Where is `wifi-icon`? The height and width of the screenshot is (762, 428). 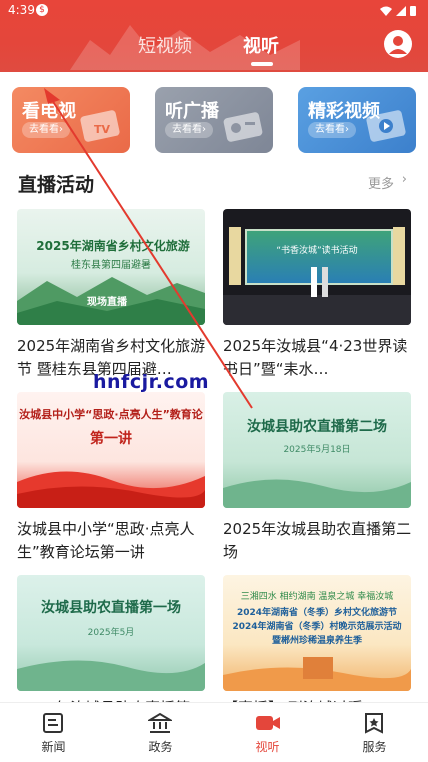
wifi-icon is located at coordinates (386, 11).